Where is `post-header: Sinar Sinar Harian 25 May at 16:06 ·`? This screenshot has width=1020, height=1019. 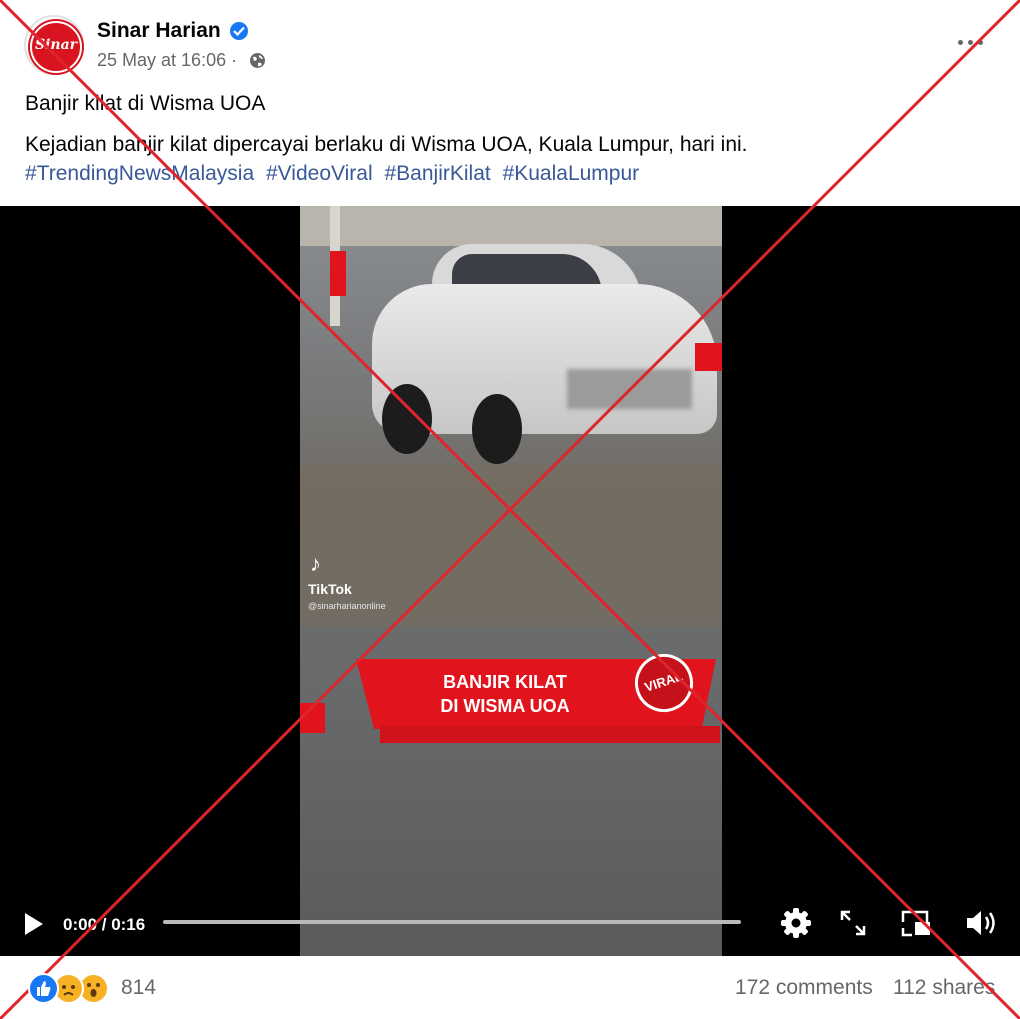
post-header: Sinar Sinar Harian 25 May at 16:06 · is located at coordinates (510, 45).